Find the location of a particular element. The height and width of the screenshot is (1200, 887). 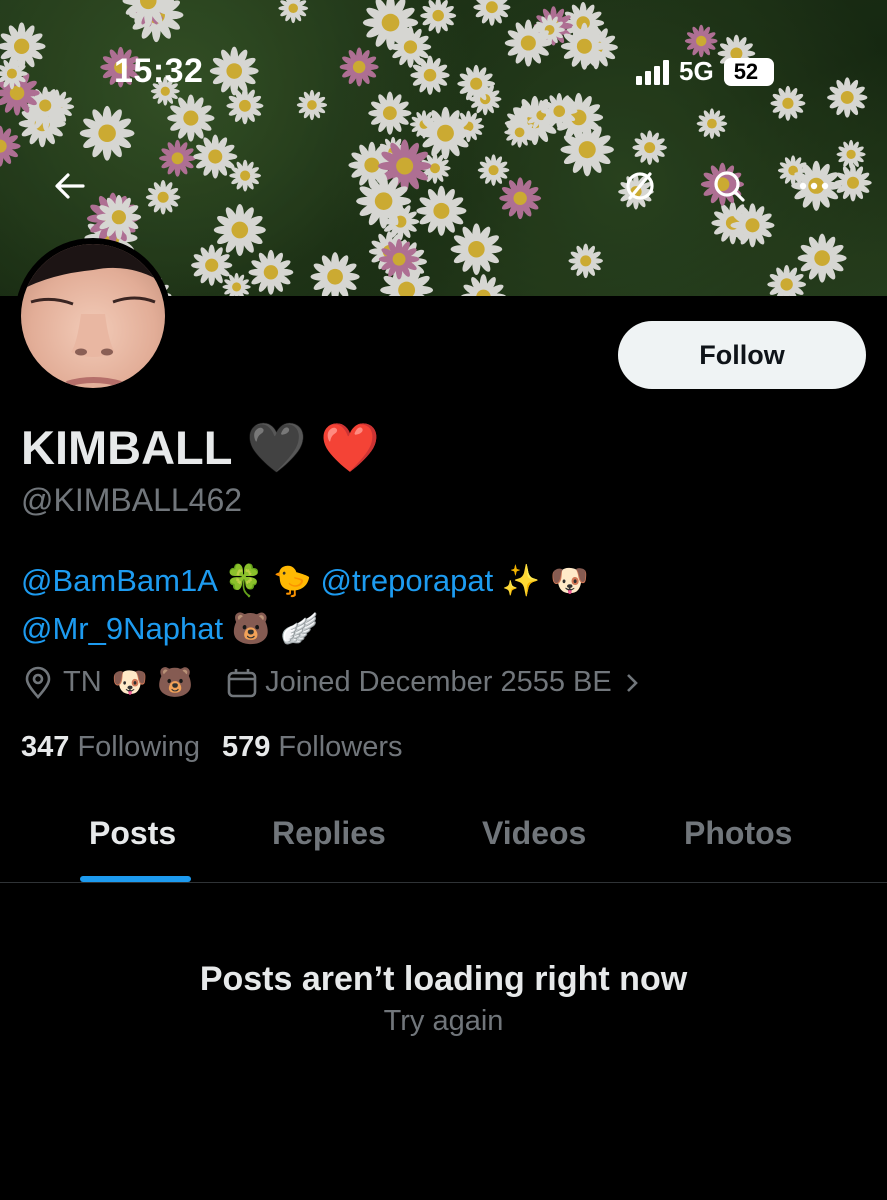

tab-replies: Replies is located at coordinates (329, 833).